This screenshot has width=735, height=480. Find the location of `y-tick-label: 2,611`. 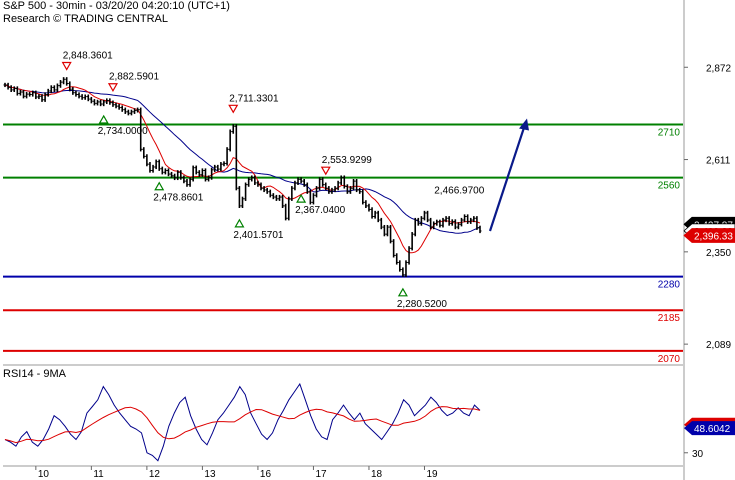

y-tick-label: 2,611 is located at coordinates (718, 161).